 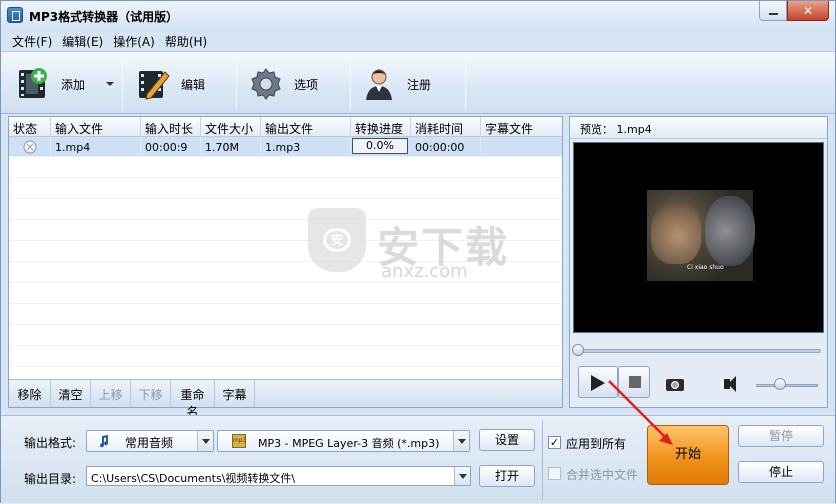 I want to click on merge-checkbox, so click(x=554, y=473).